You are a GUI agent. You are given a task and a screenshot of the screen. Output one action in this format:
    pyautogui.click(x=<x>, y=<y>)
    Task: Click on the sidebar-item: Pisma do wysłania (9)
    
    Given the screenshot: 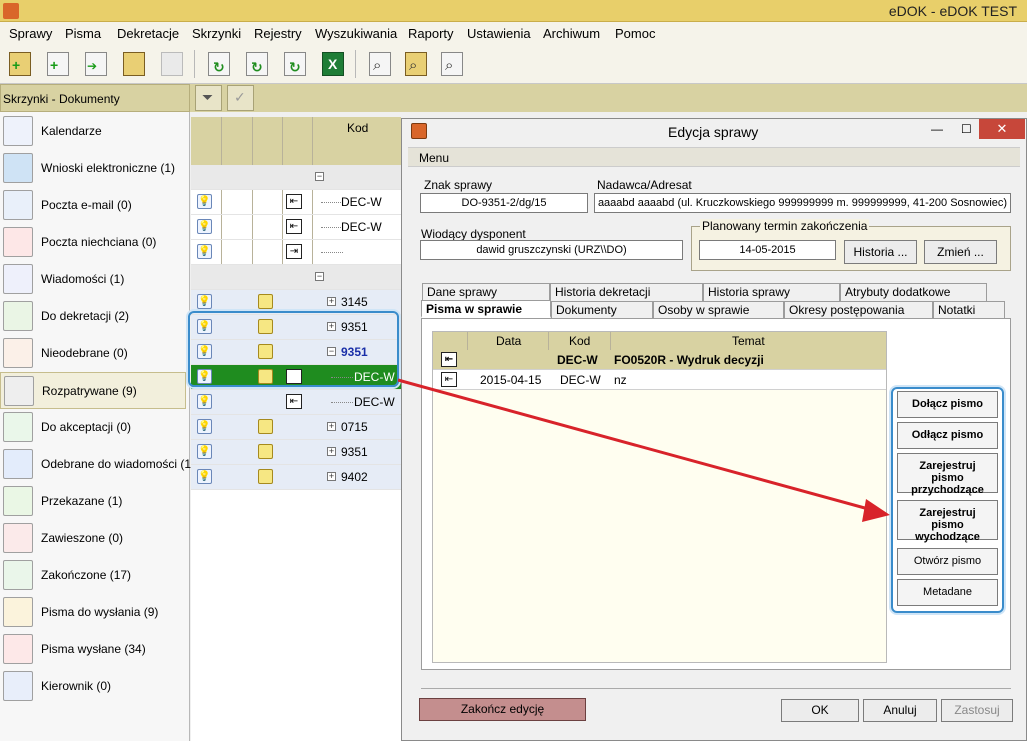 What is the action you would take?
    pyautogui.click(x=93, y=612)
    